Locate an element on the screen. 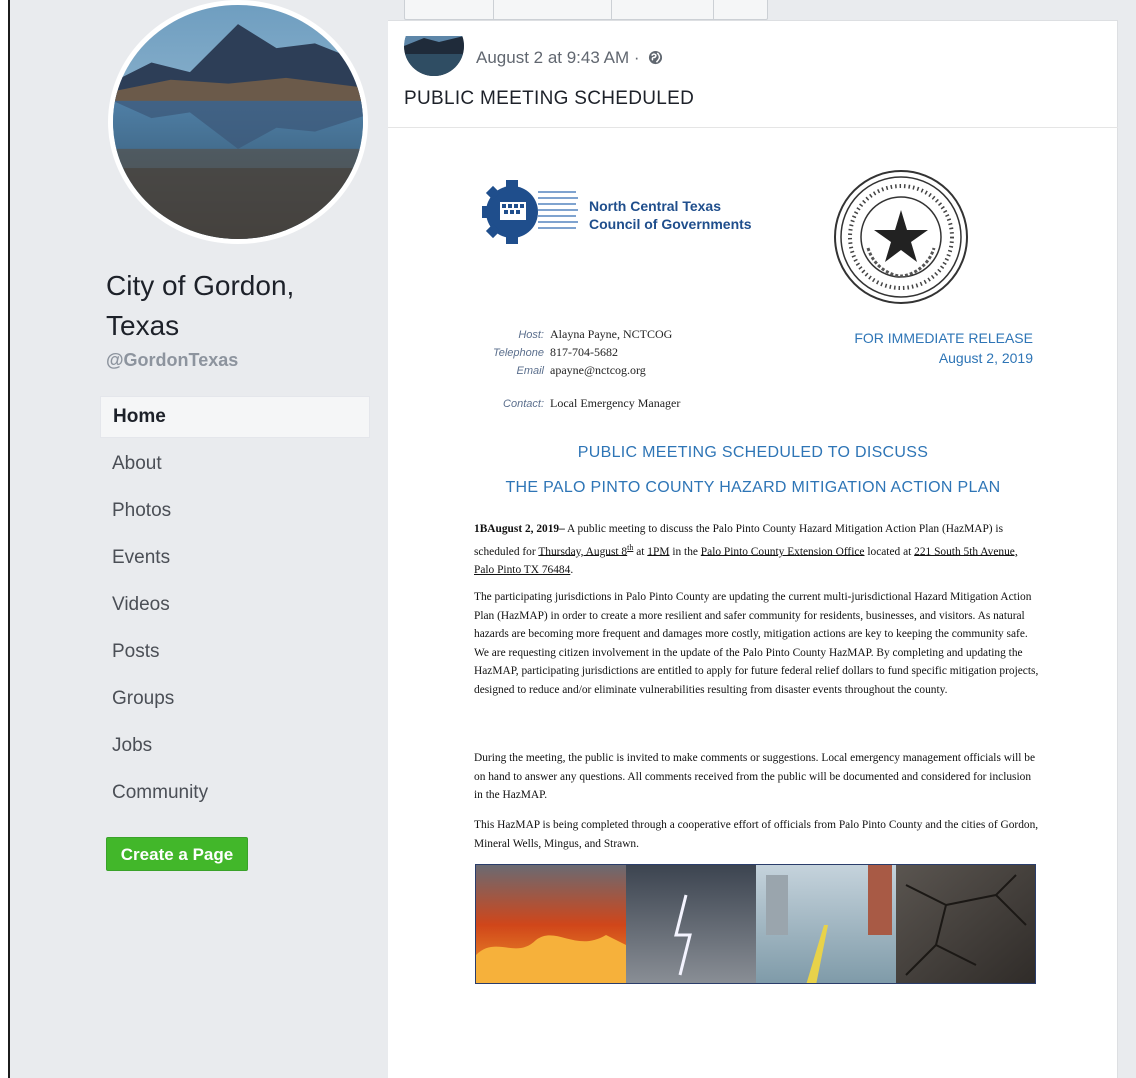  page-title-line1: City of Gordon, is located at coordinates (200, 285).